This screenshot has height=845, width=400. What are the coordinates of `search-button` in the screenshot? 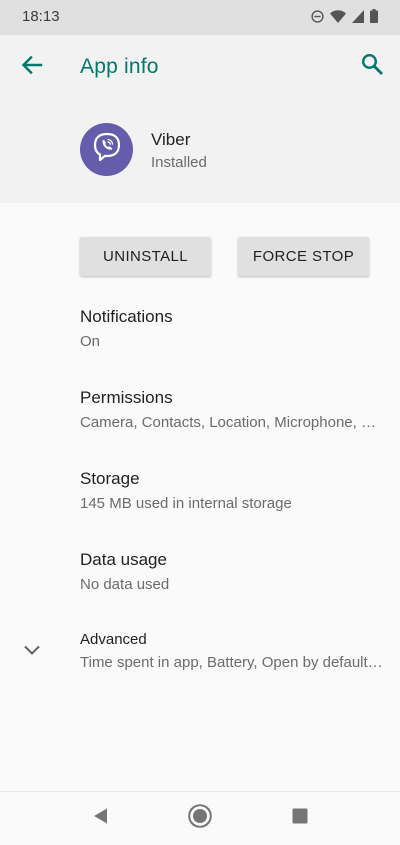 It's located at (372, 66).